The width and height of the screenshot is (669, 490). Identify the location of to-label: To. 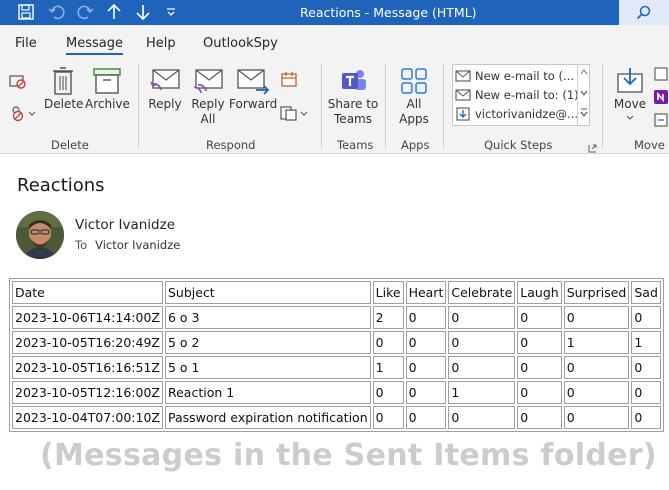
(81, 245).